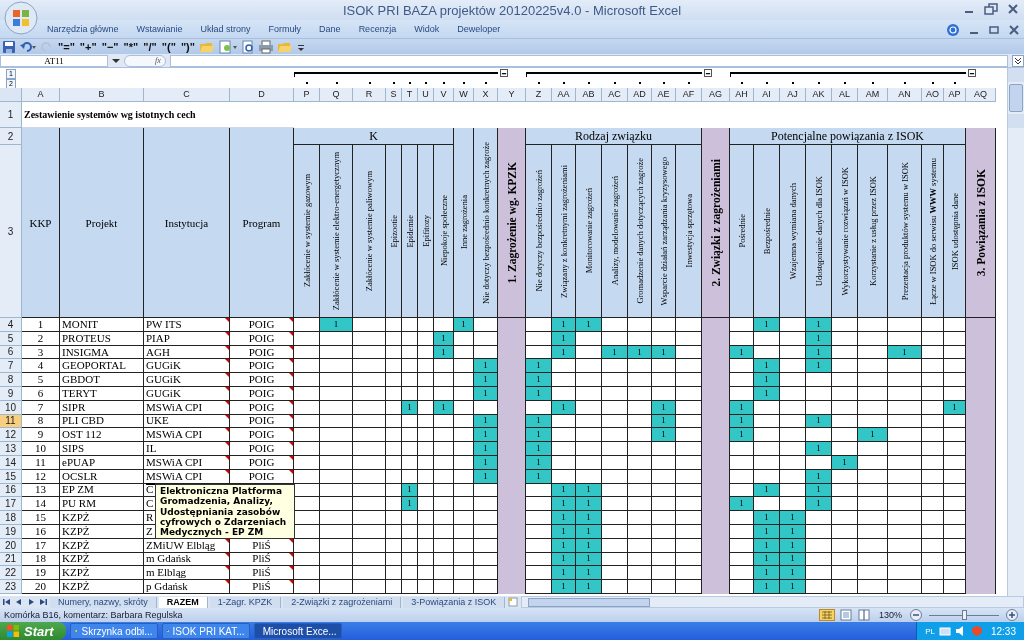 This screenshot has height=640, width=1024. What do you see at coordinates (103, 602) in the screenshot?
I see `sheet-tab: Numery, nazwy, skróty` at bounding box center [103, 602].